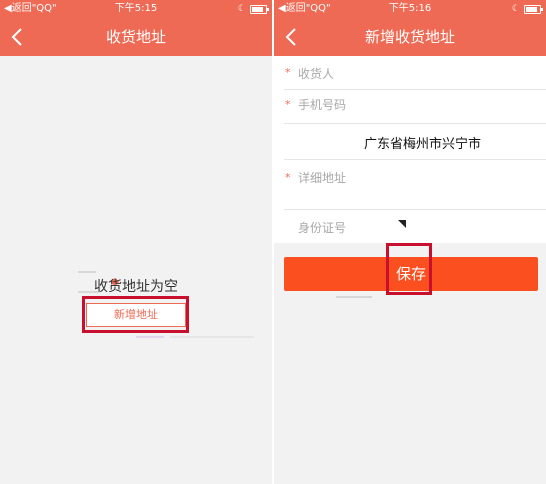  I want to click on id-number-label: 身份证号, so click(322, 228).